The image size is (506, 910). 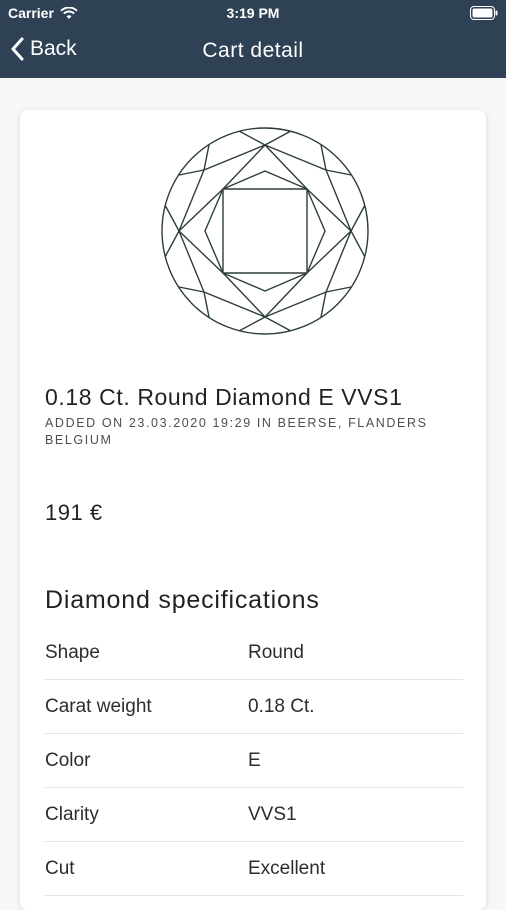 What do you see at coordinates (253, 50) in the screenshot?
I see `page-title: Cart detail` at bounding box center [253, 50].